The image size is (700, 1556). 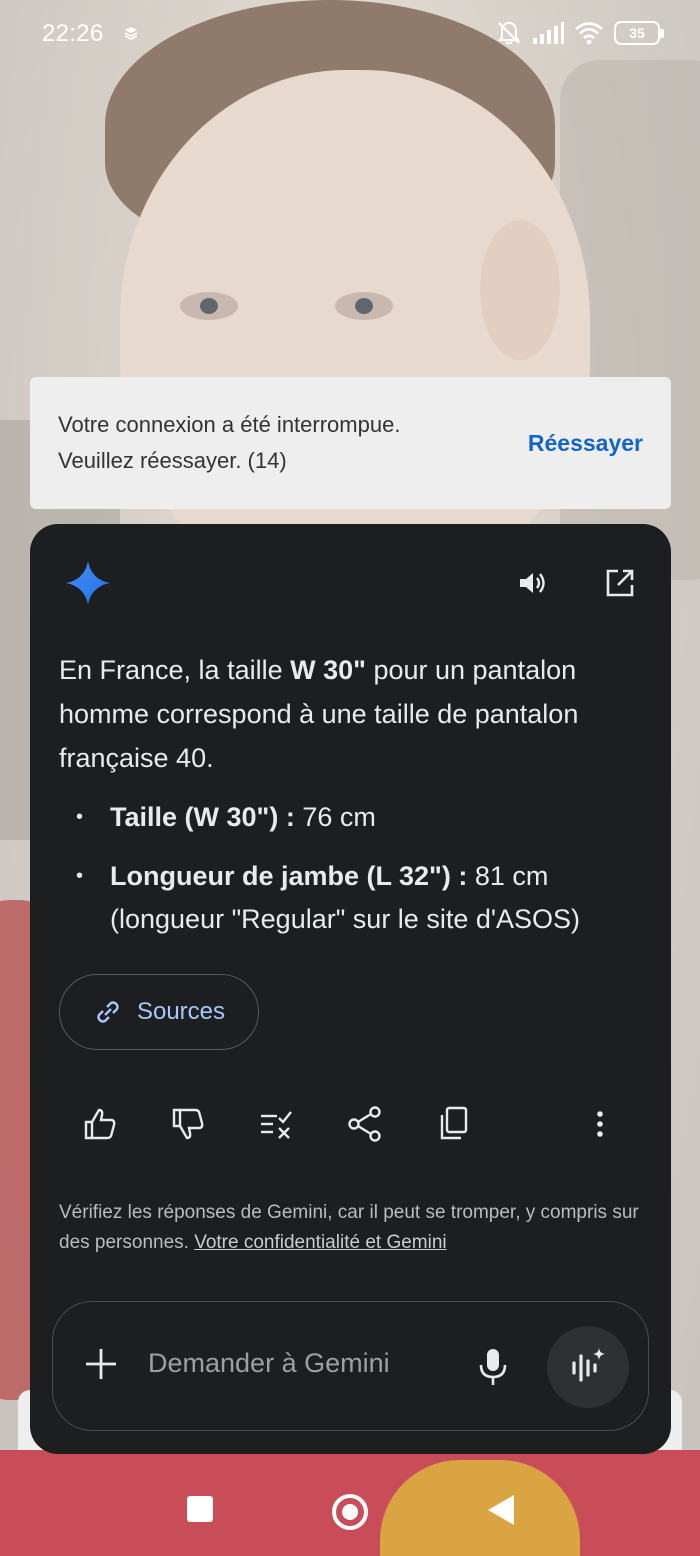 What do you see at coordinates (320, 1242) in the screenshot?
I see `privacy-link: Votre confidentialité et Gemini` at bounding box center [320, 1242].